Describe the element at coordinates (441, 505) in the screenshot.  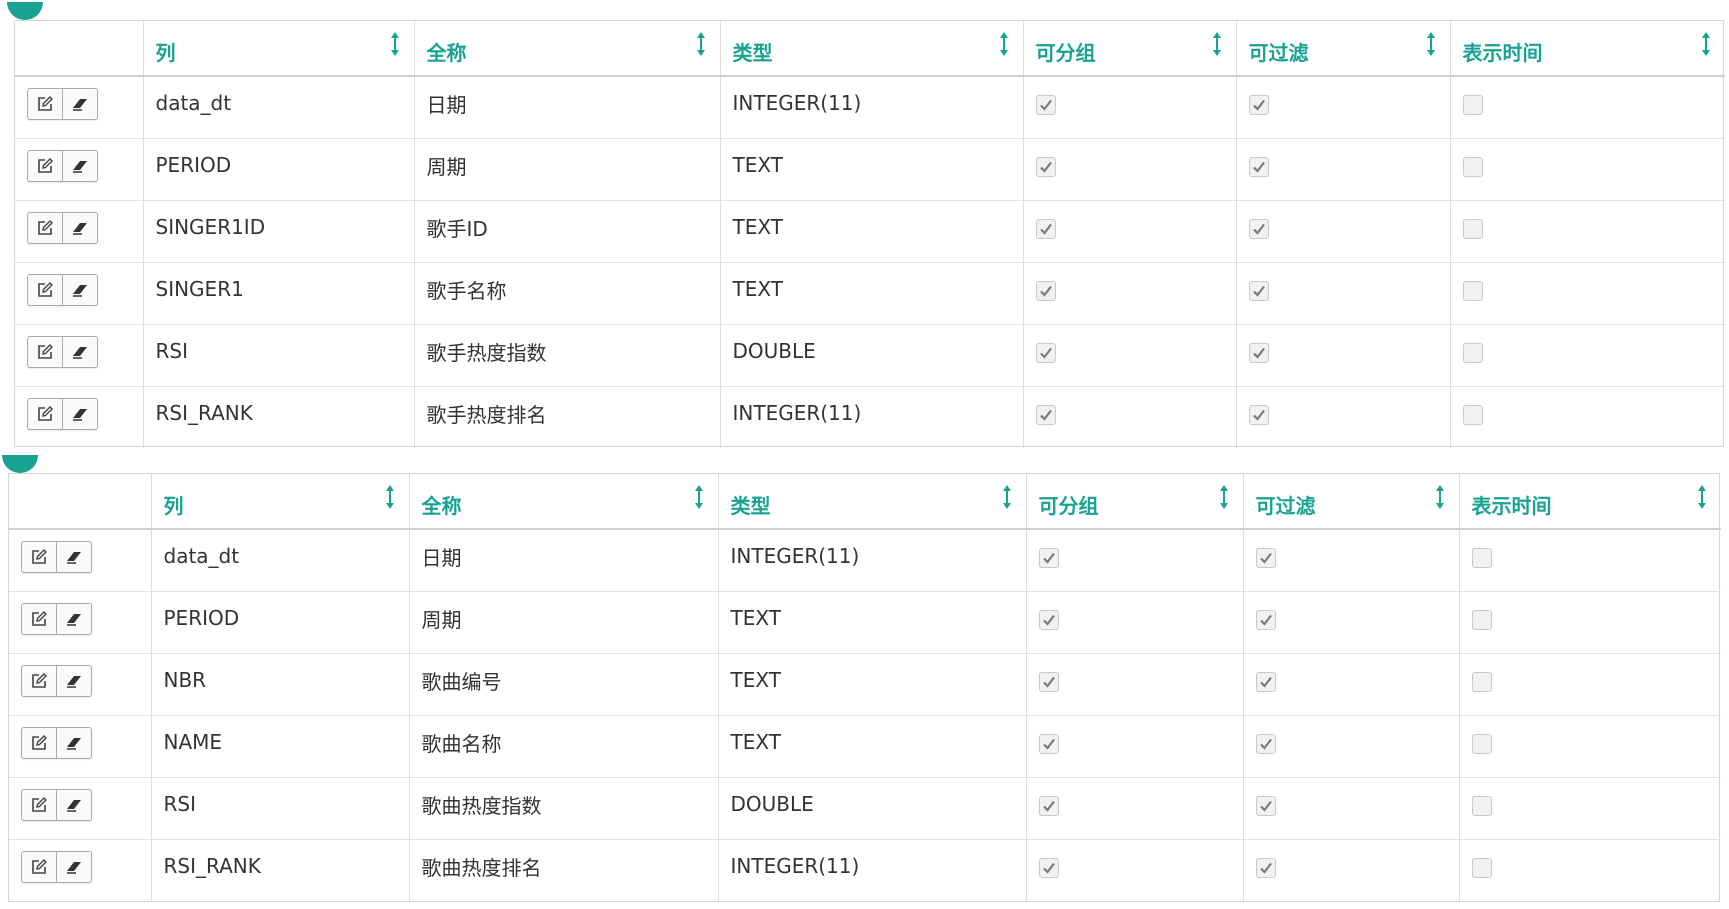
I see `header-label: 全称` at that location.